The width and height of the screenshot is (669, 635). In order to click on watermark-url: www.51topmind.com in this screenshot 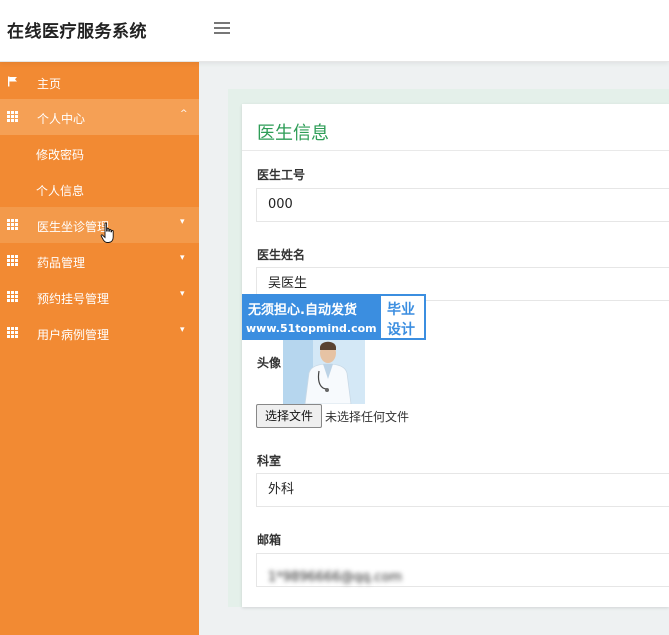, I will do `click(311, 328)`.